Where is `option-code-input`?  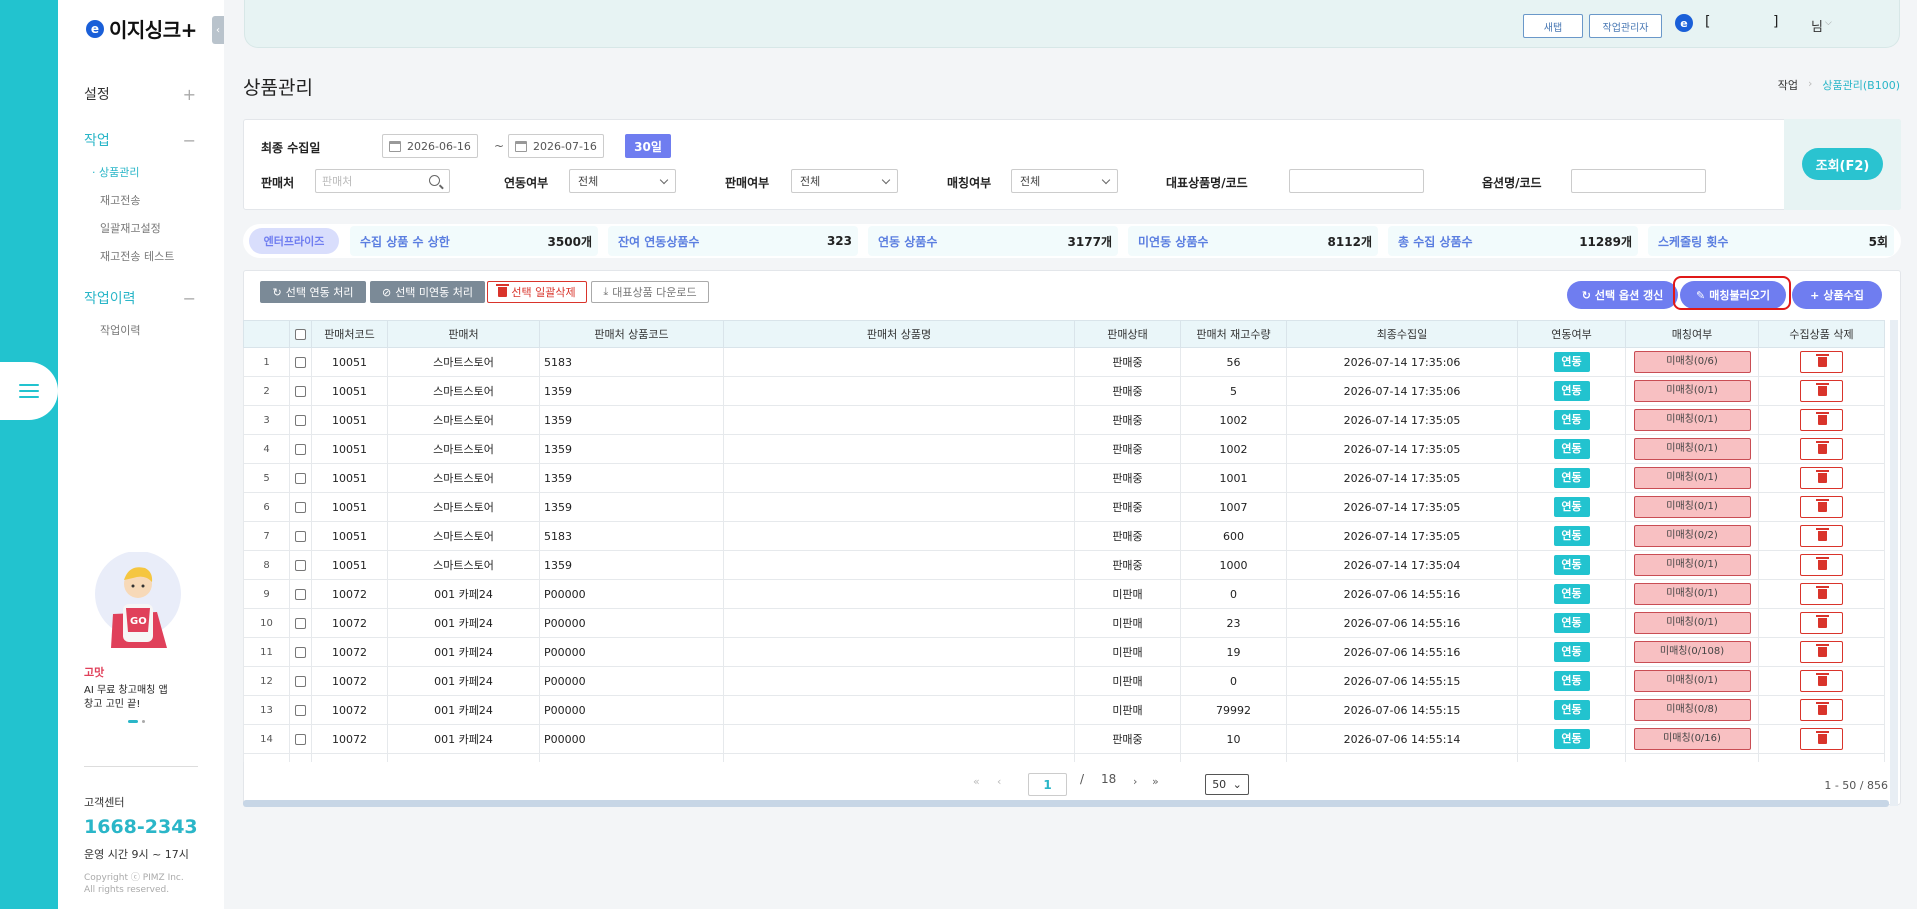
option-code-input is located at coordinates (1638, 181).